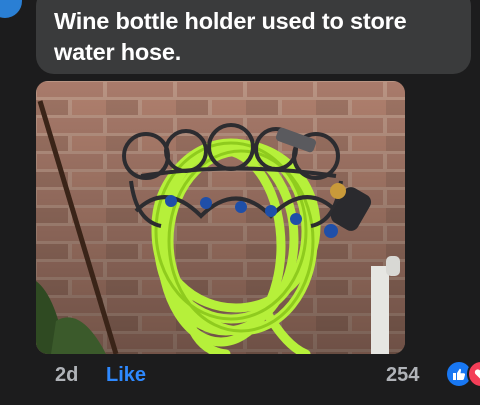 This screenshot has height=405, width=480. Describe the element at coordinates (402, 375) in the screenshot. I see `reaction-count: 254` at that location.